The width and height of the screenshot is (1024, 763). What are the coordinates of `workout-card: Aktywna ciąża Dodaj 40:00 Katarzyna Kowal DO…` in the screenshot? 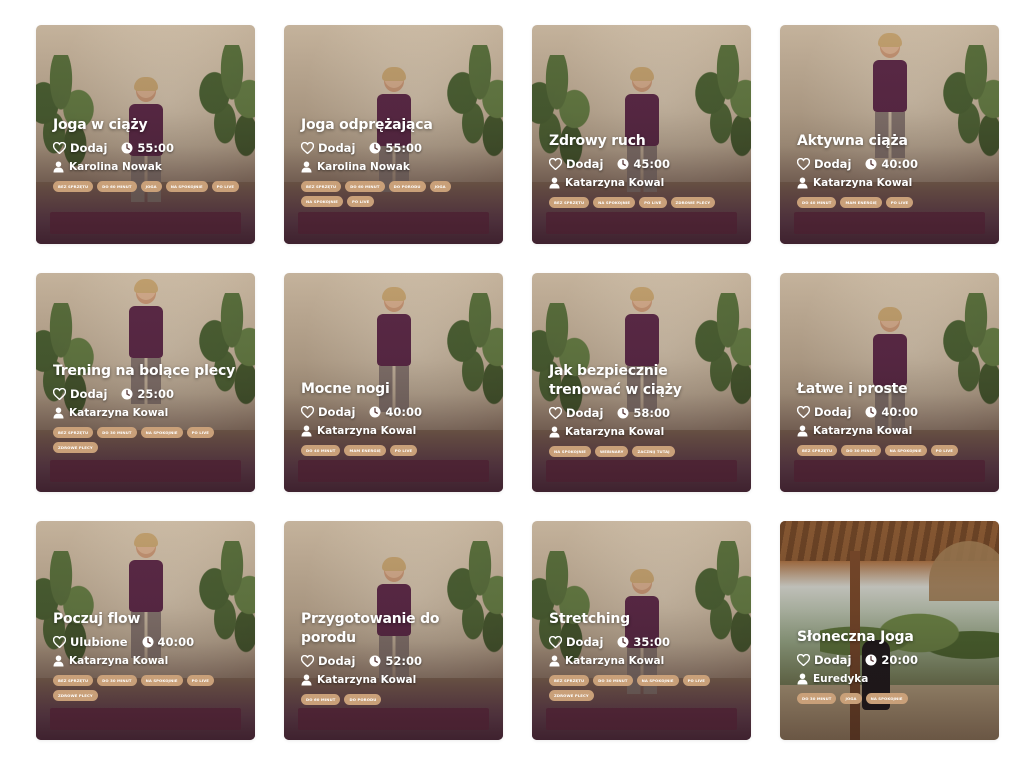 It's located at (889, 134).